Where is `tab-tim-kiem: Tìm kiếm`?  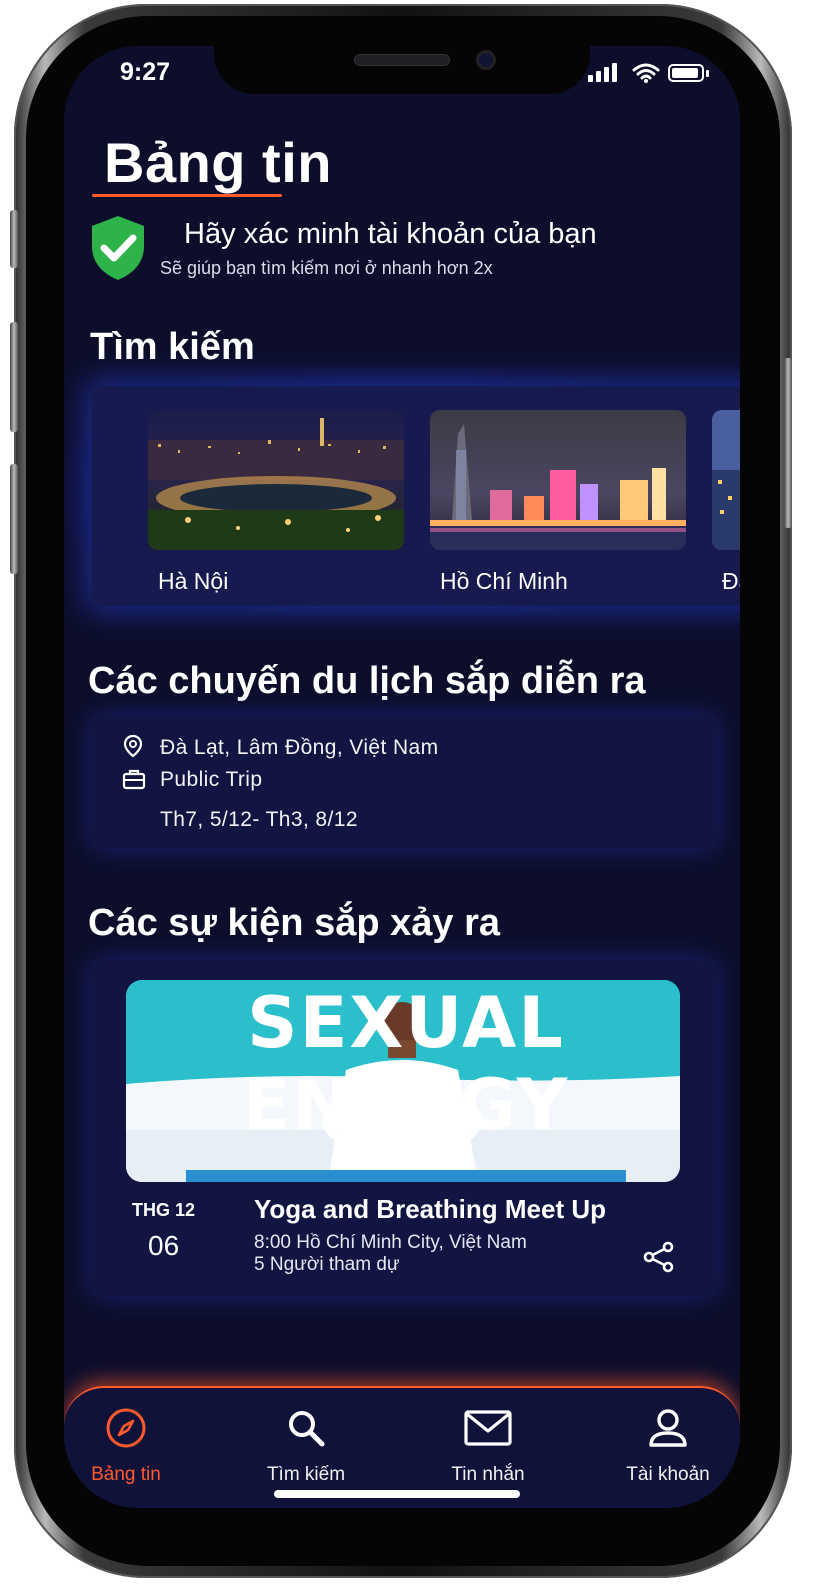 tab-tim-kiem: Tìm kiếm is located at coordinates (306, 1446).